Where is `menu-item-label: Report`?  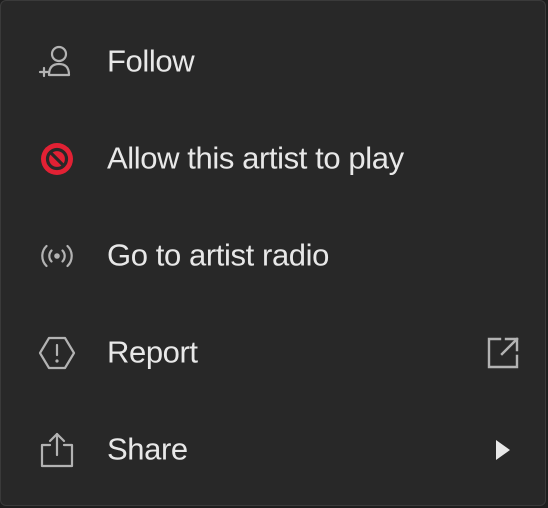 menu-item-label: Report is located at coordinates (152, 351).